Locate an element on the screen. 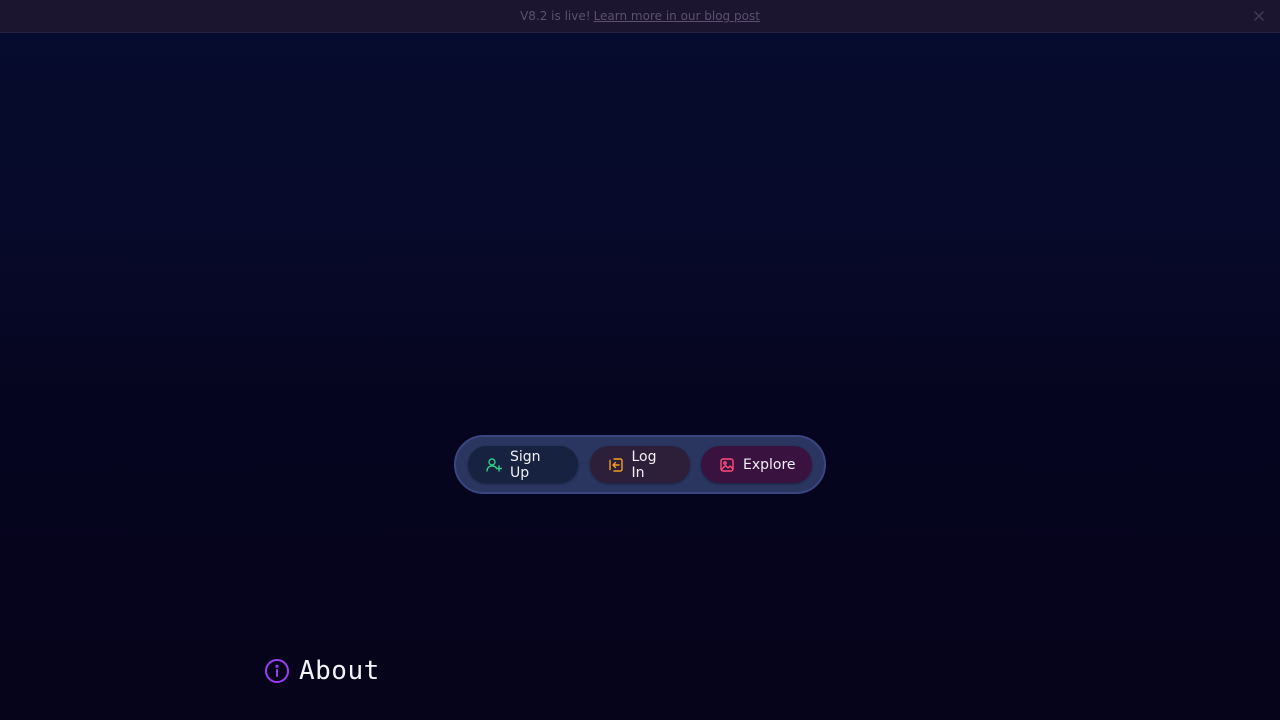 The width and height of the screenshot is (1280, 720). explore-button: Explore is located at coordinates (756, 464).